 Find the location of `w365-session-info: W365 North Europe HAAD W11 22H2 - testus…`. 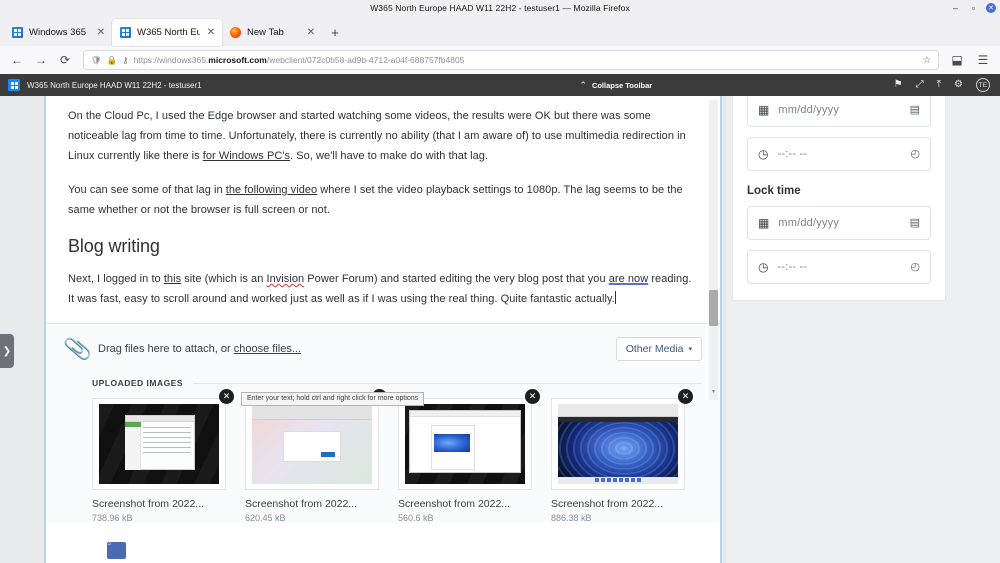

w365-session-info: W365 North Europe HAAD W11 22H2 - testus… is located at coordinates (173, 85).